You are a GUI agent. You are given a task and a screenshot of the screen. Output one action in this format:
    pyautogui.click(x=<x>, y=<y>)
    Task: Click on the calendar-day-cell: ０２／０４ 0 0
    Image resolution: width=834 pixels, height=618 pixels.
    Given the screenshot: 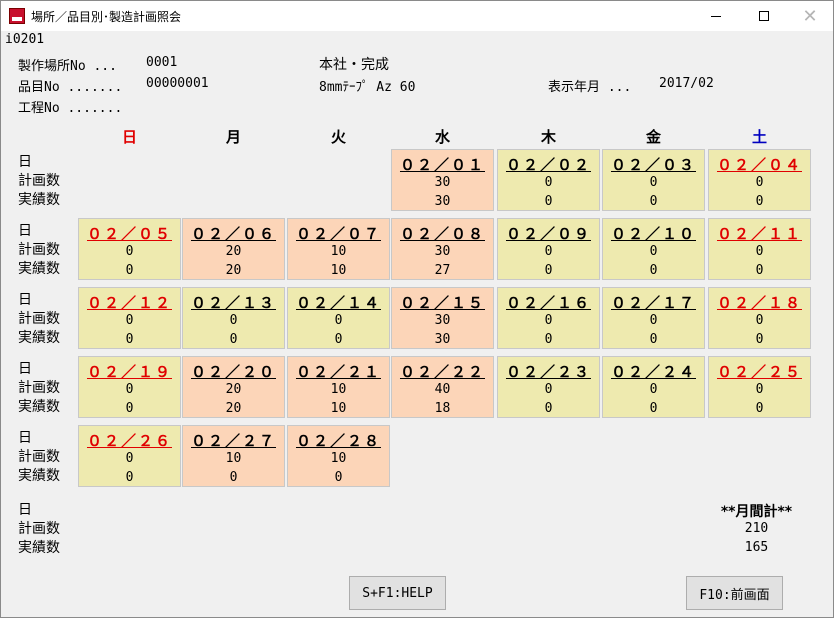 What is the action you would take?
    pyautogui.click(x=759, y=180)
    